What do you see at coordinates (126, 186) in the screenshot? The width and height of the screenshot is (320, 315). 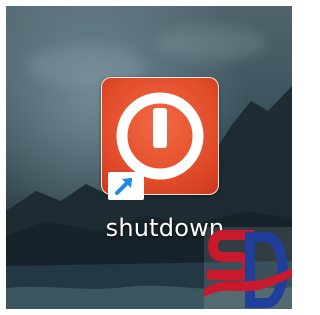 I see `shortcut-arrow-icon` at bounding box center [126, 186].